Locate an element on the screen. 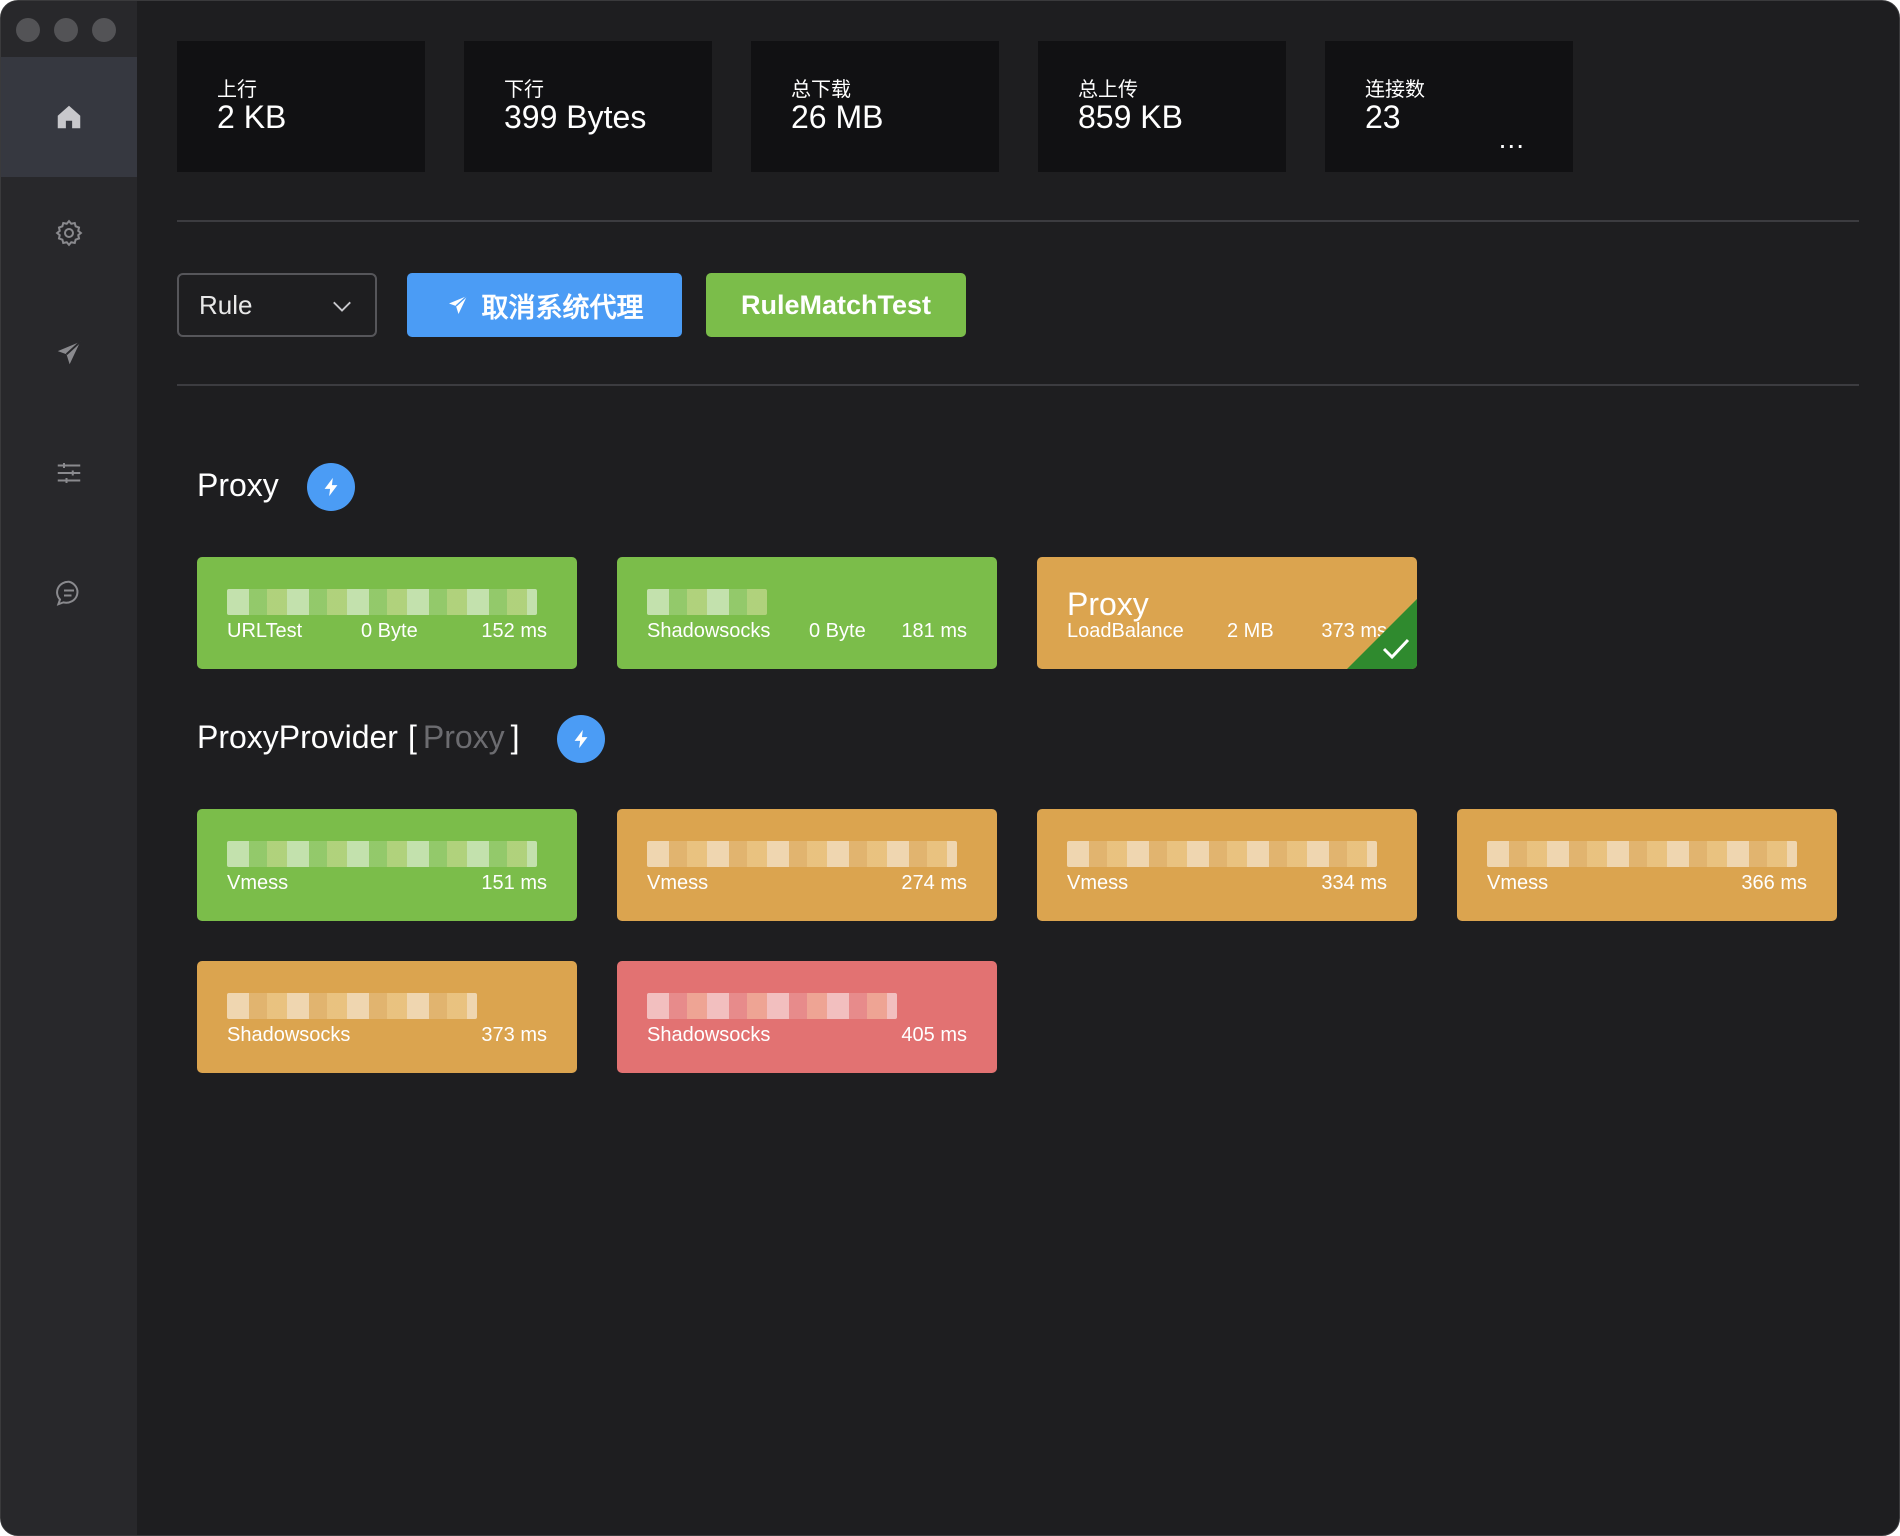 The image size is (1900, 1536). provider-card: Vmess 274 ms is located at coordinates (807, 865).